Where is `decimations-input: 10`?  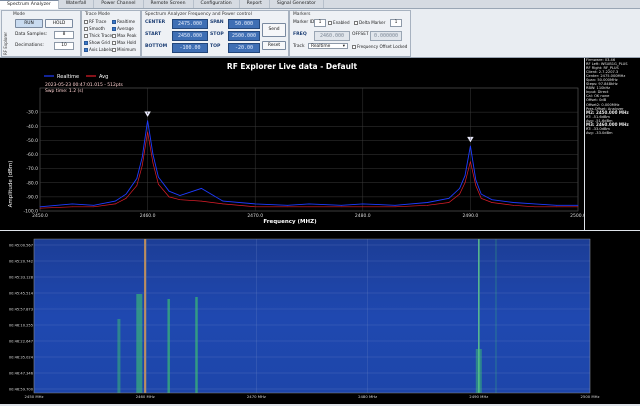
decimations-input: 10 is located at coordinates (64, 46).